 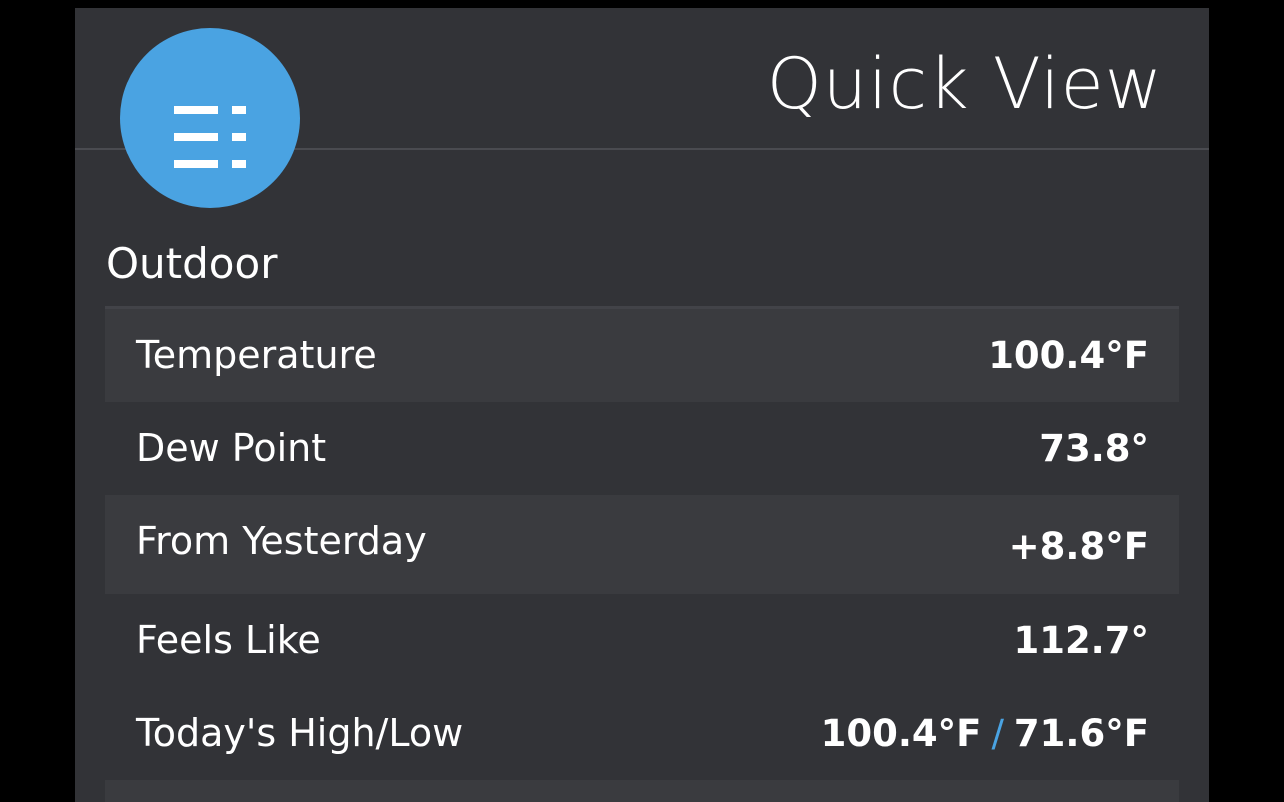 I want to click on row-value: 100.4°F, so click(x=1068, y=355).